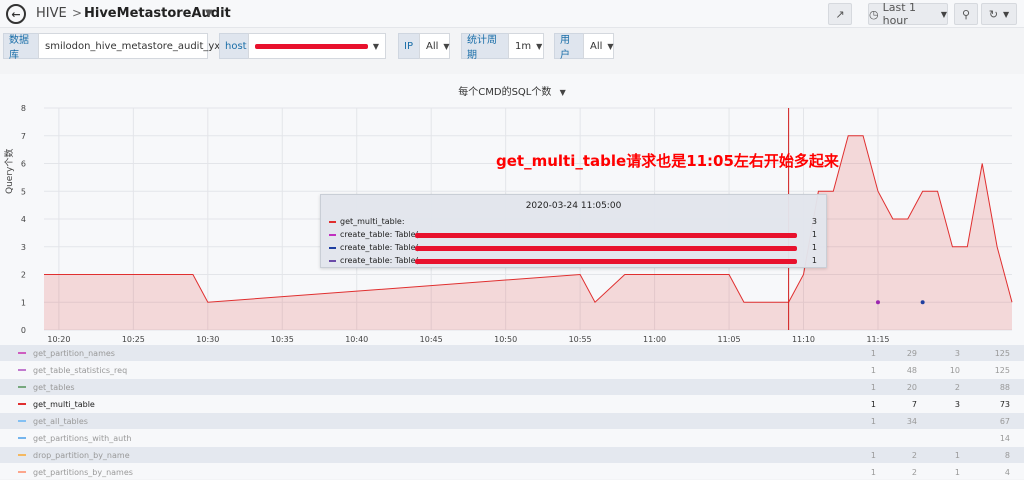 The width and height of the screenshot is (1024, 480). What do you see at coordinates (1004, 387) in the screenshot?
I see `legend-value: 88` at bounding box center [1004, 387].